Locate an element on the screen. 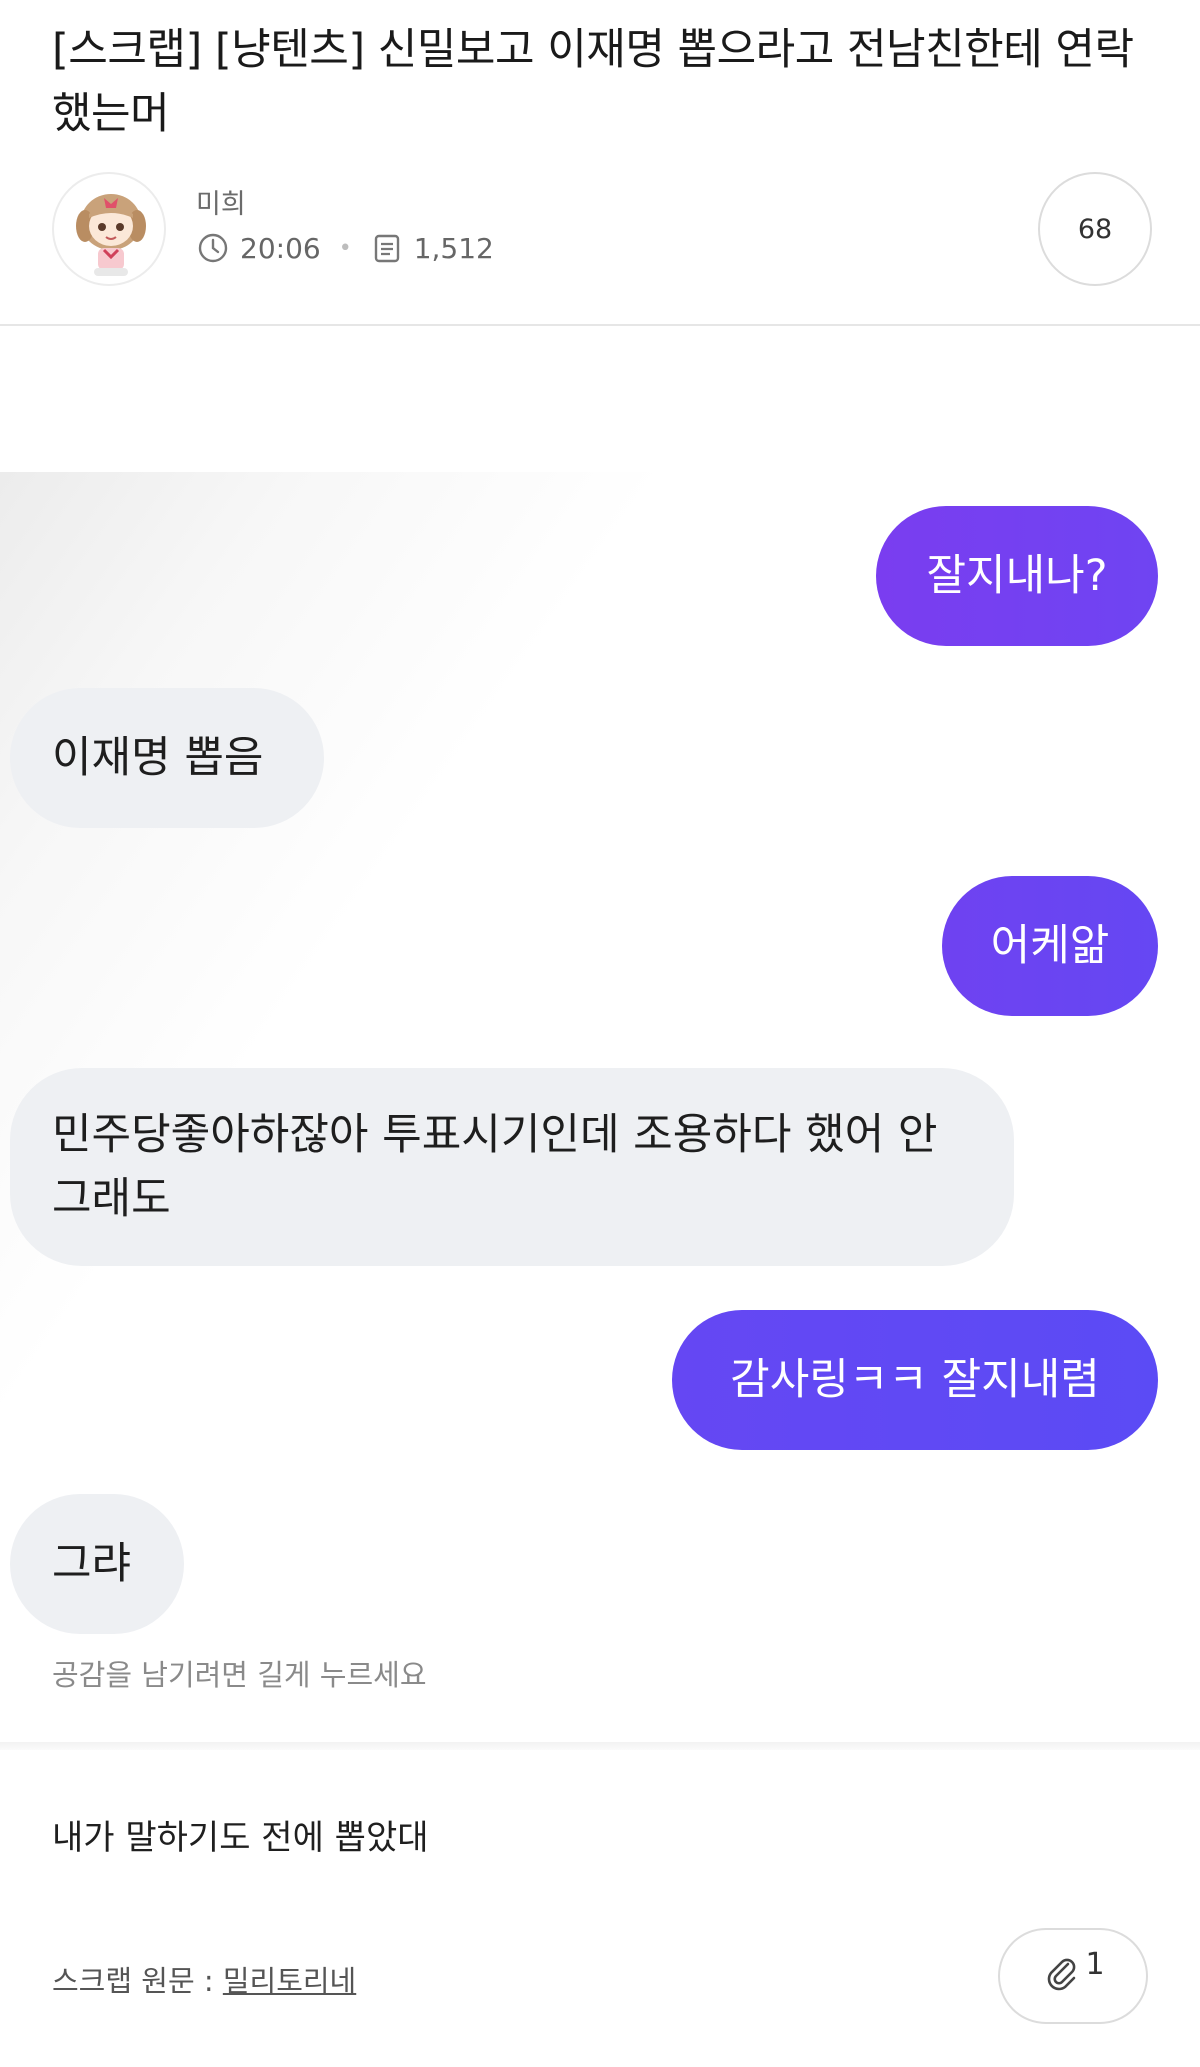 This screenshot has width=1200, height=2067. chat-bubble-outgoing: 잘지내나? is located at coordinates (1017, 576).